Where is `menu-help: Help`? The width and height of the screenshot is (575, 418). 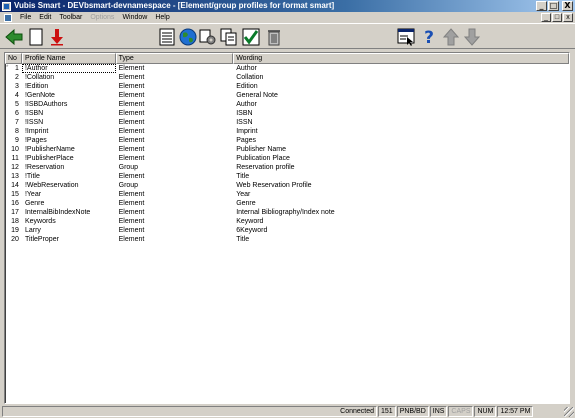
menu-help: Help is located at coordinates (162, 18).